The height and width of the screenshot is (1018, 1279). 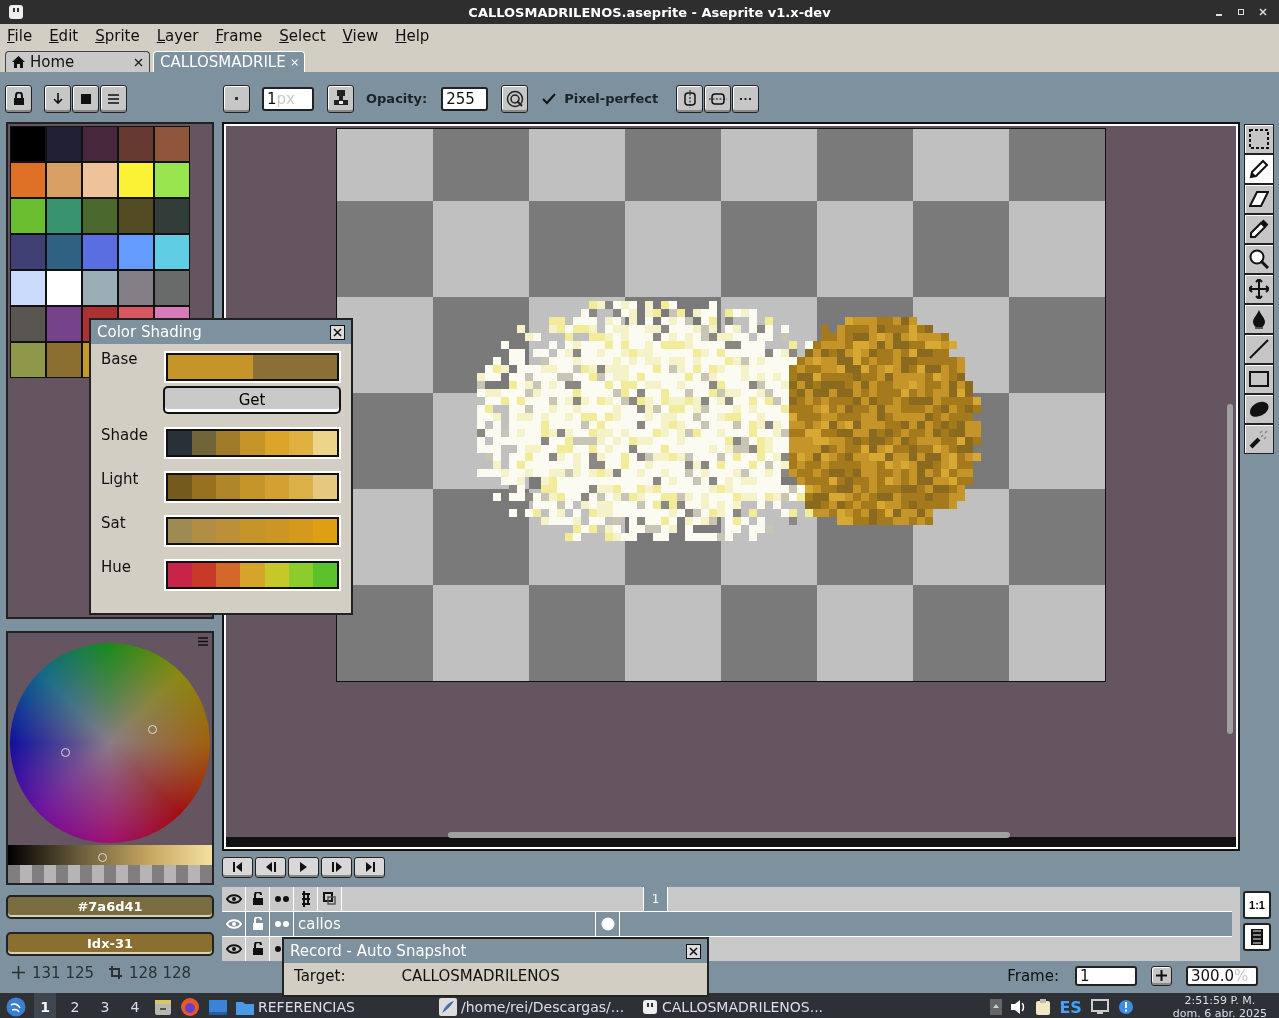 What do you see at coordinates (649, 12) in the screenshot?
I see `window-title: CALLOSMADRILENOS.aseprite - Aseprite v1.x-dev` at bounding box center [649, 12].